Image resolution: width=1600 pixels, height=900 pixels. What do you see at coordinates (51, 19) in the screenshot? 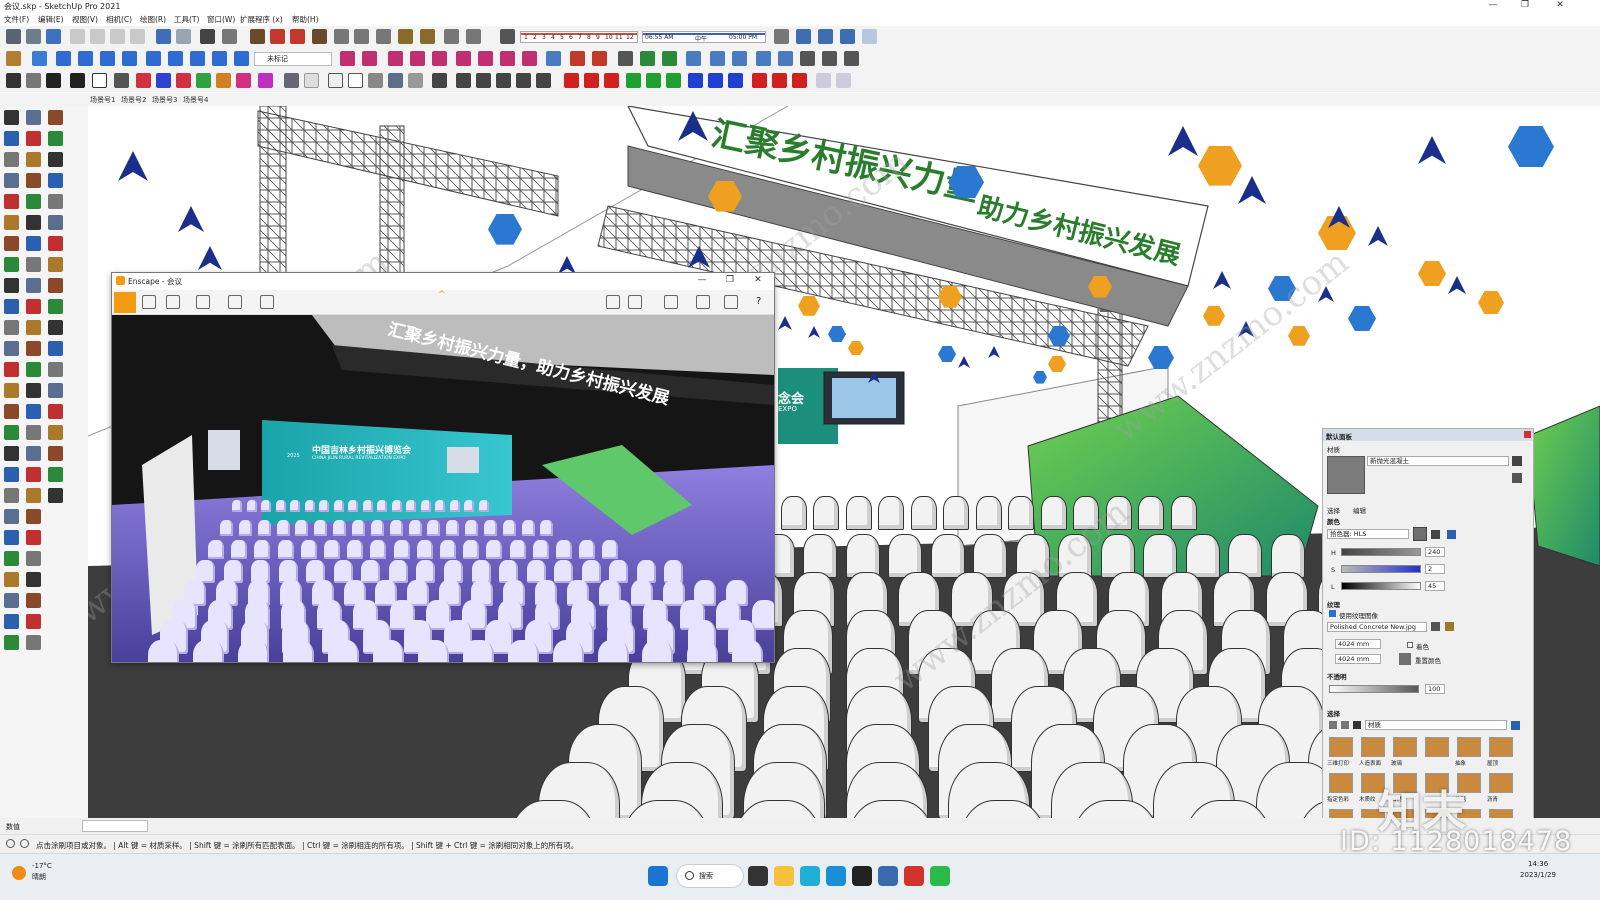
I see `menu-edit: 编辑(E)` at bounding box center [51, 19].